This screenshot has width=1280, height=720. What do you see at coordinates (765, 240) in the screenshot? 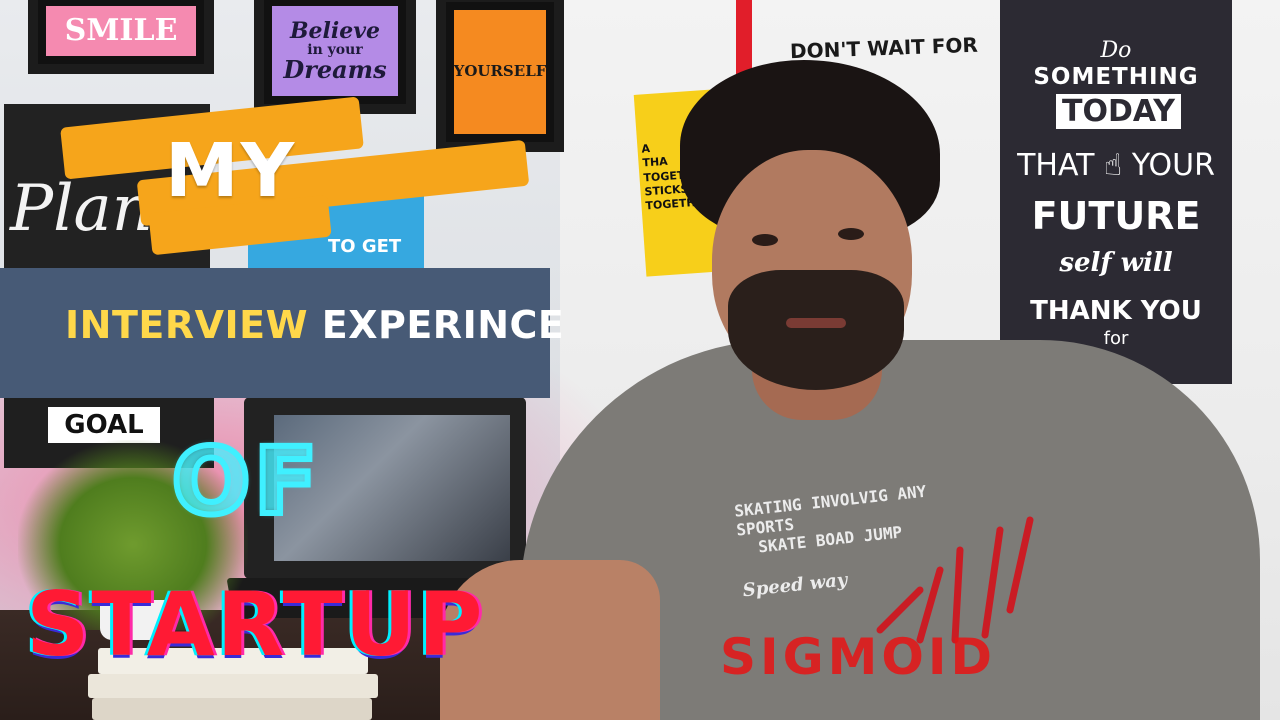
I see `left-eye` at bounding box center [765, 240].